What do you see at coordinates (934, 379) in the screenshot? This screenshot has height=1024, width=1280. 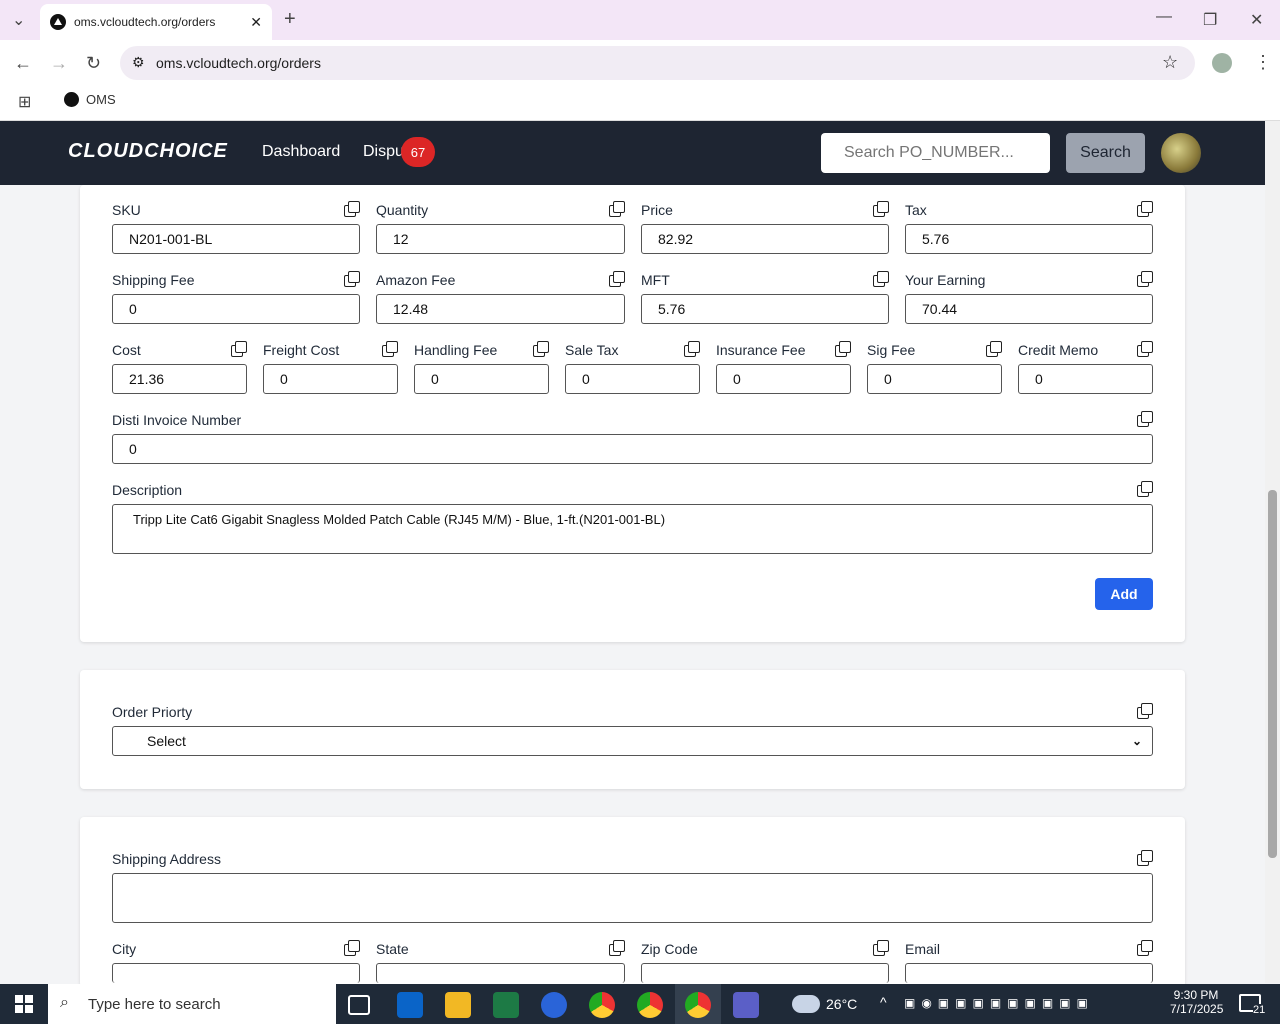 I see `sig-fee-input: 0` at bounding box center [934, 379].